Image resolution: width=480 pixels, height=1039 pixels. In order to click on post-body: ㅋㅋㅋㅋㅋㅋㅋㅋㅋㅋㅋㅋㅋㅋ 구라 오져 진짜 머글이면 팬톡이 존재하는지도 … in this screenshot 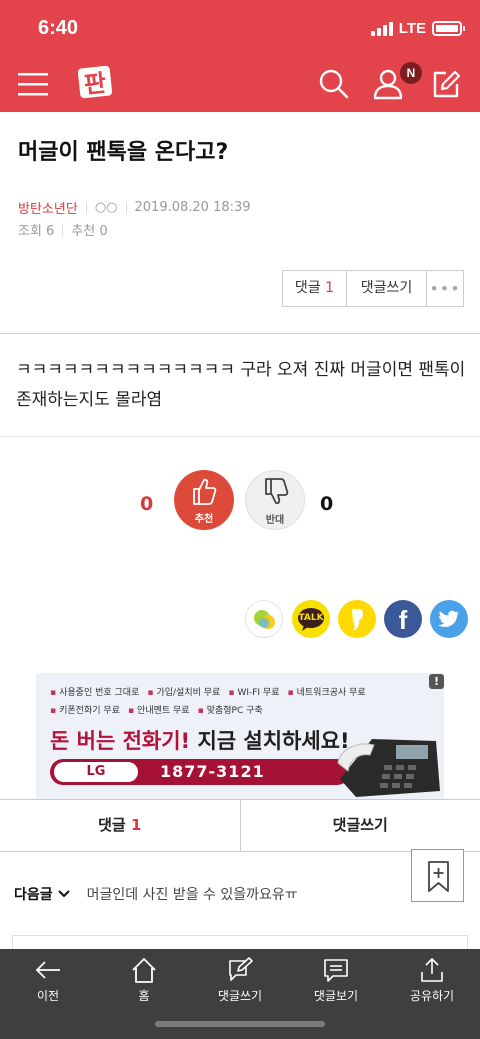, I will do `click(241, 385)`.